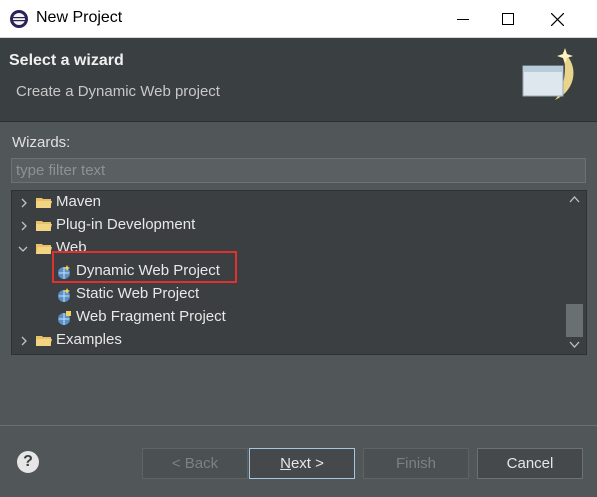 This screenshot has width=597, height=497. I want to click on minimize-icon, so click(462, 19).